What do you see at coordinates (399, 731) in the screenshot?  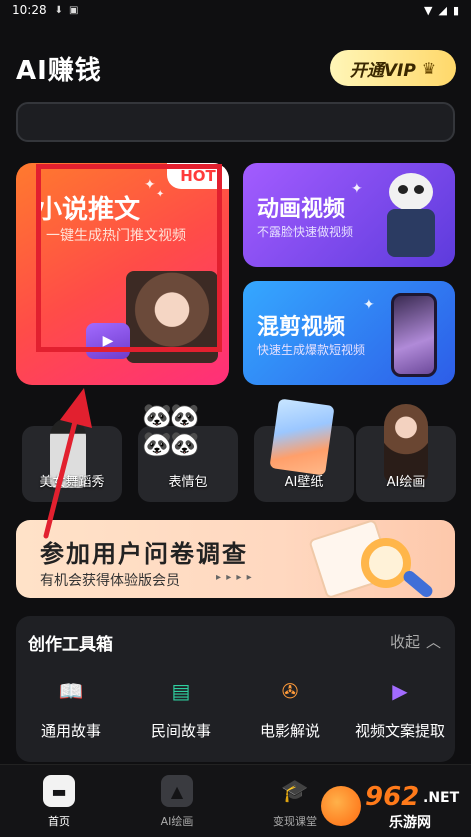 I see `tool-label: 视频文案提取` at bounding box center [399, 731].